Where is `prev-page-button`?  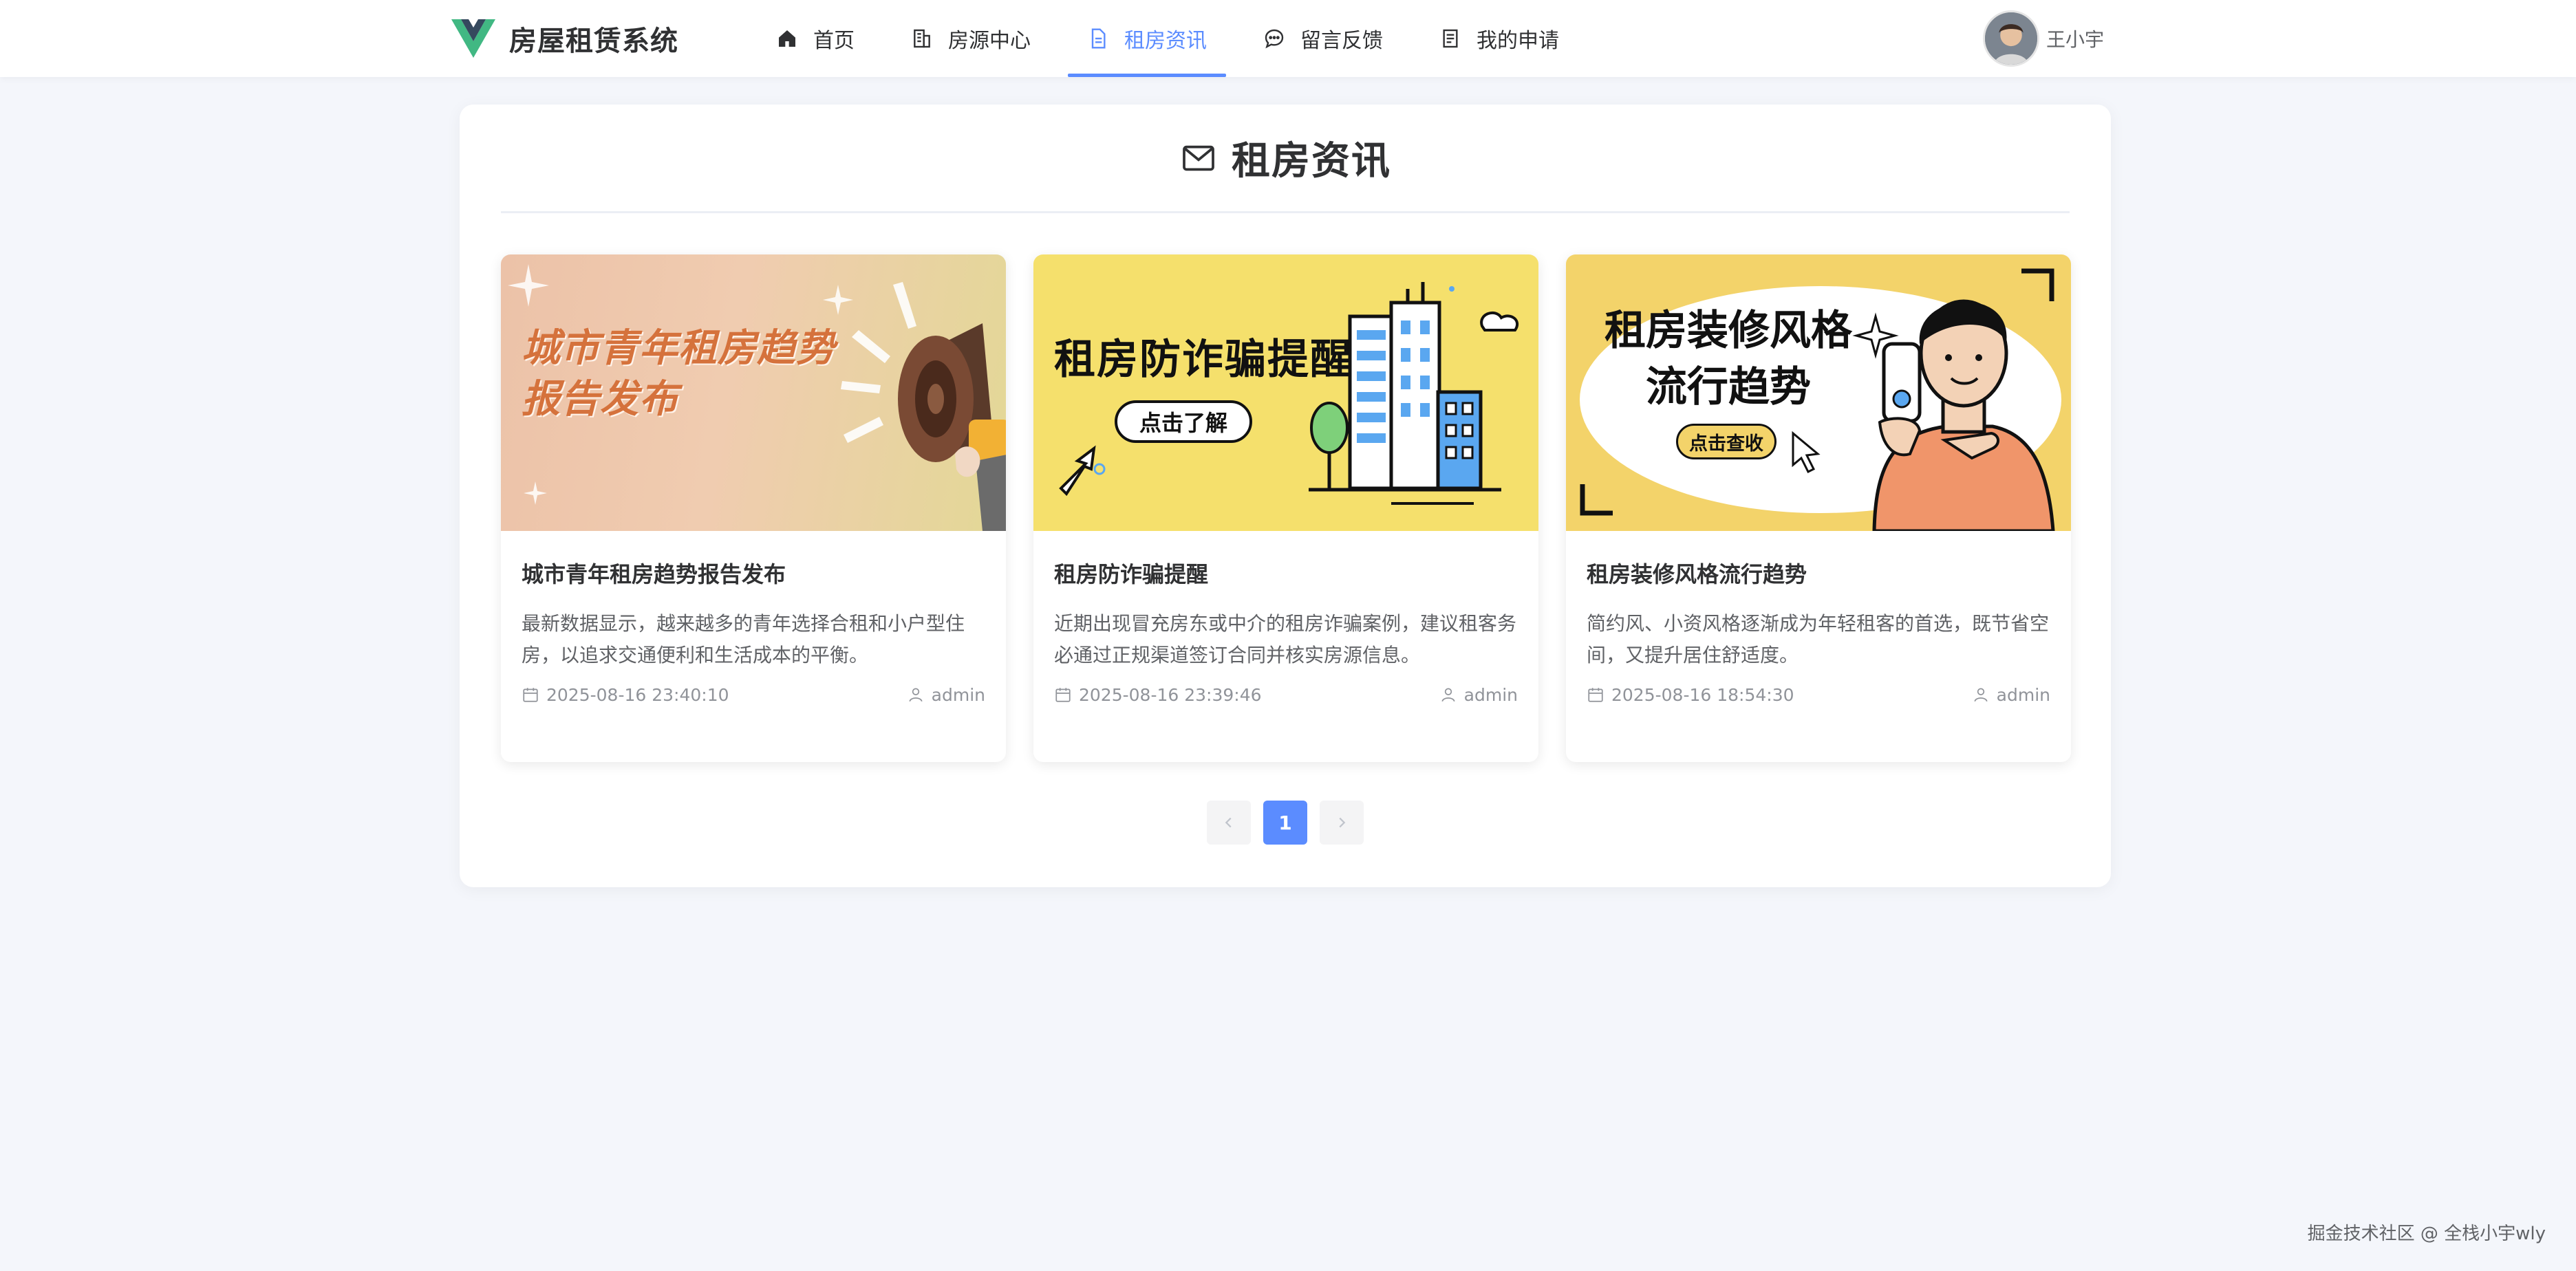 prev-page-button is located at coordinates (1229, 823).